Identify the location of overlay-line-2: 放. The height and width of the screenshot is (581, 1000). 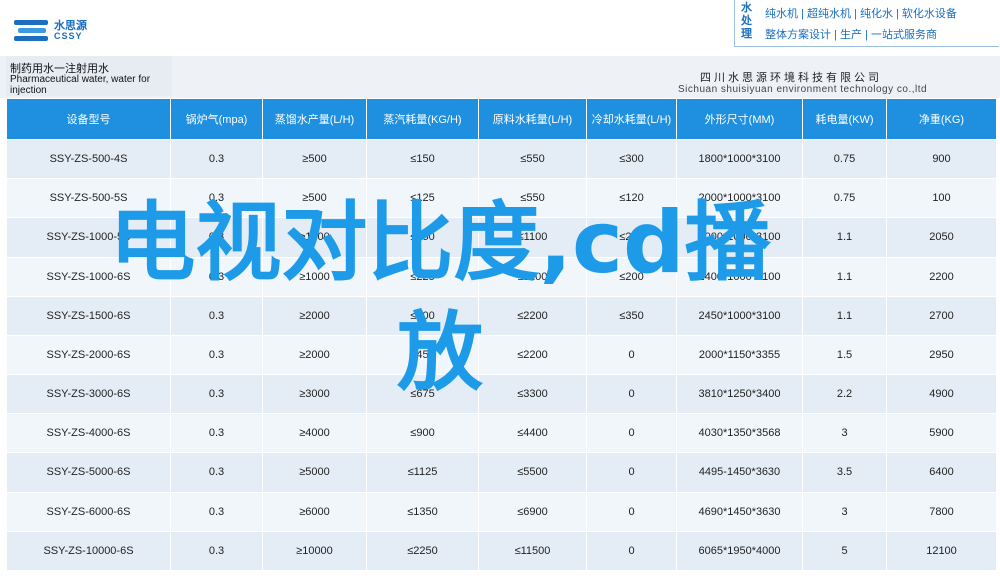
(440, 353).